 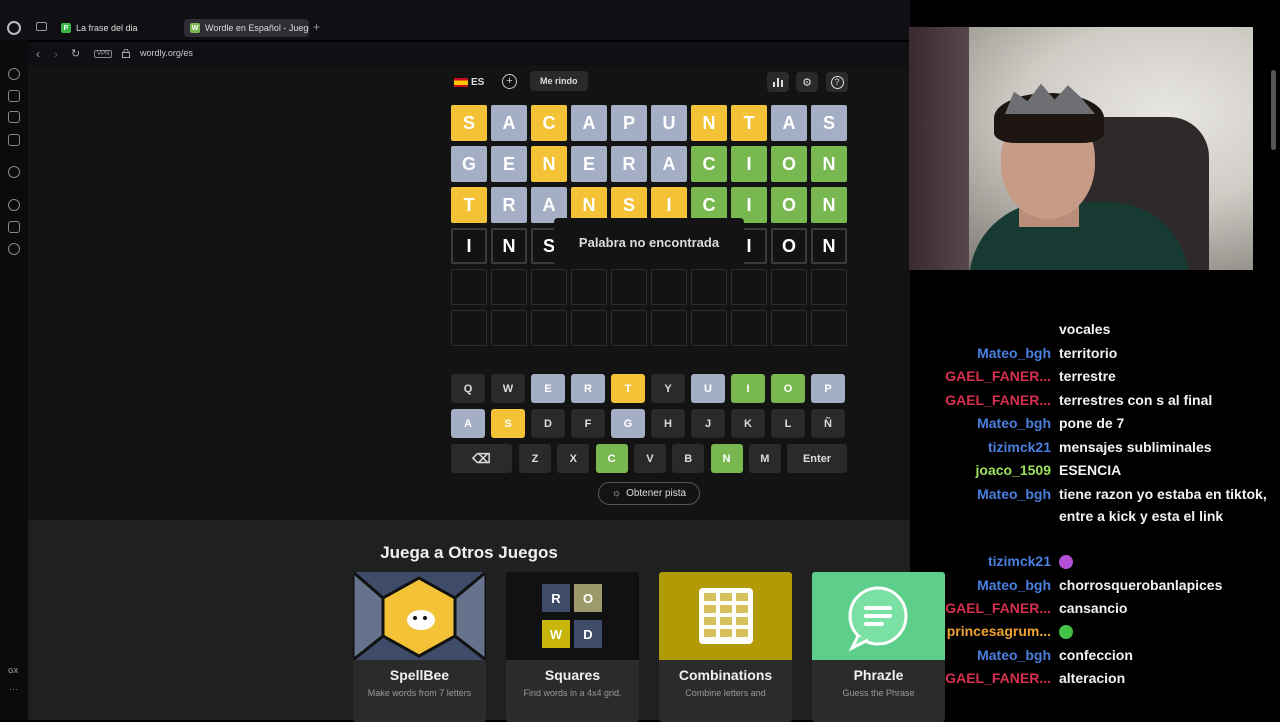 I want to click on game-card-spellbee: SpellBee Make words from 7 letters, so click(x=419, y=647).